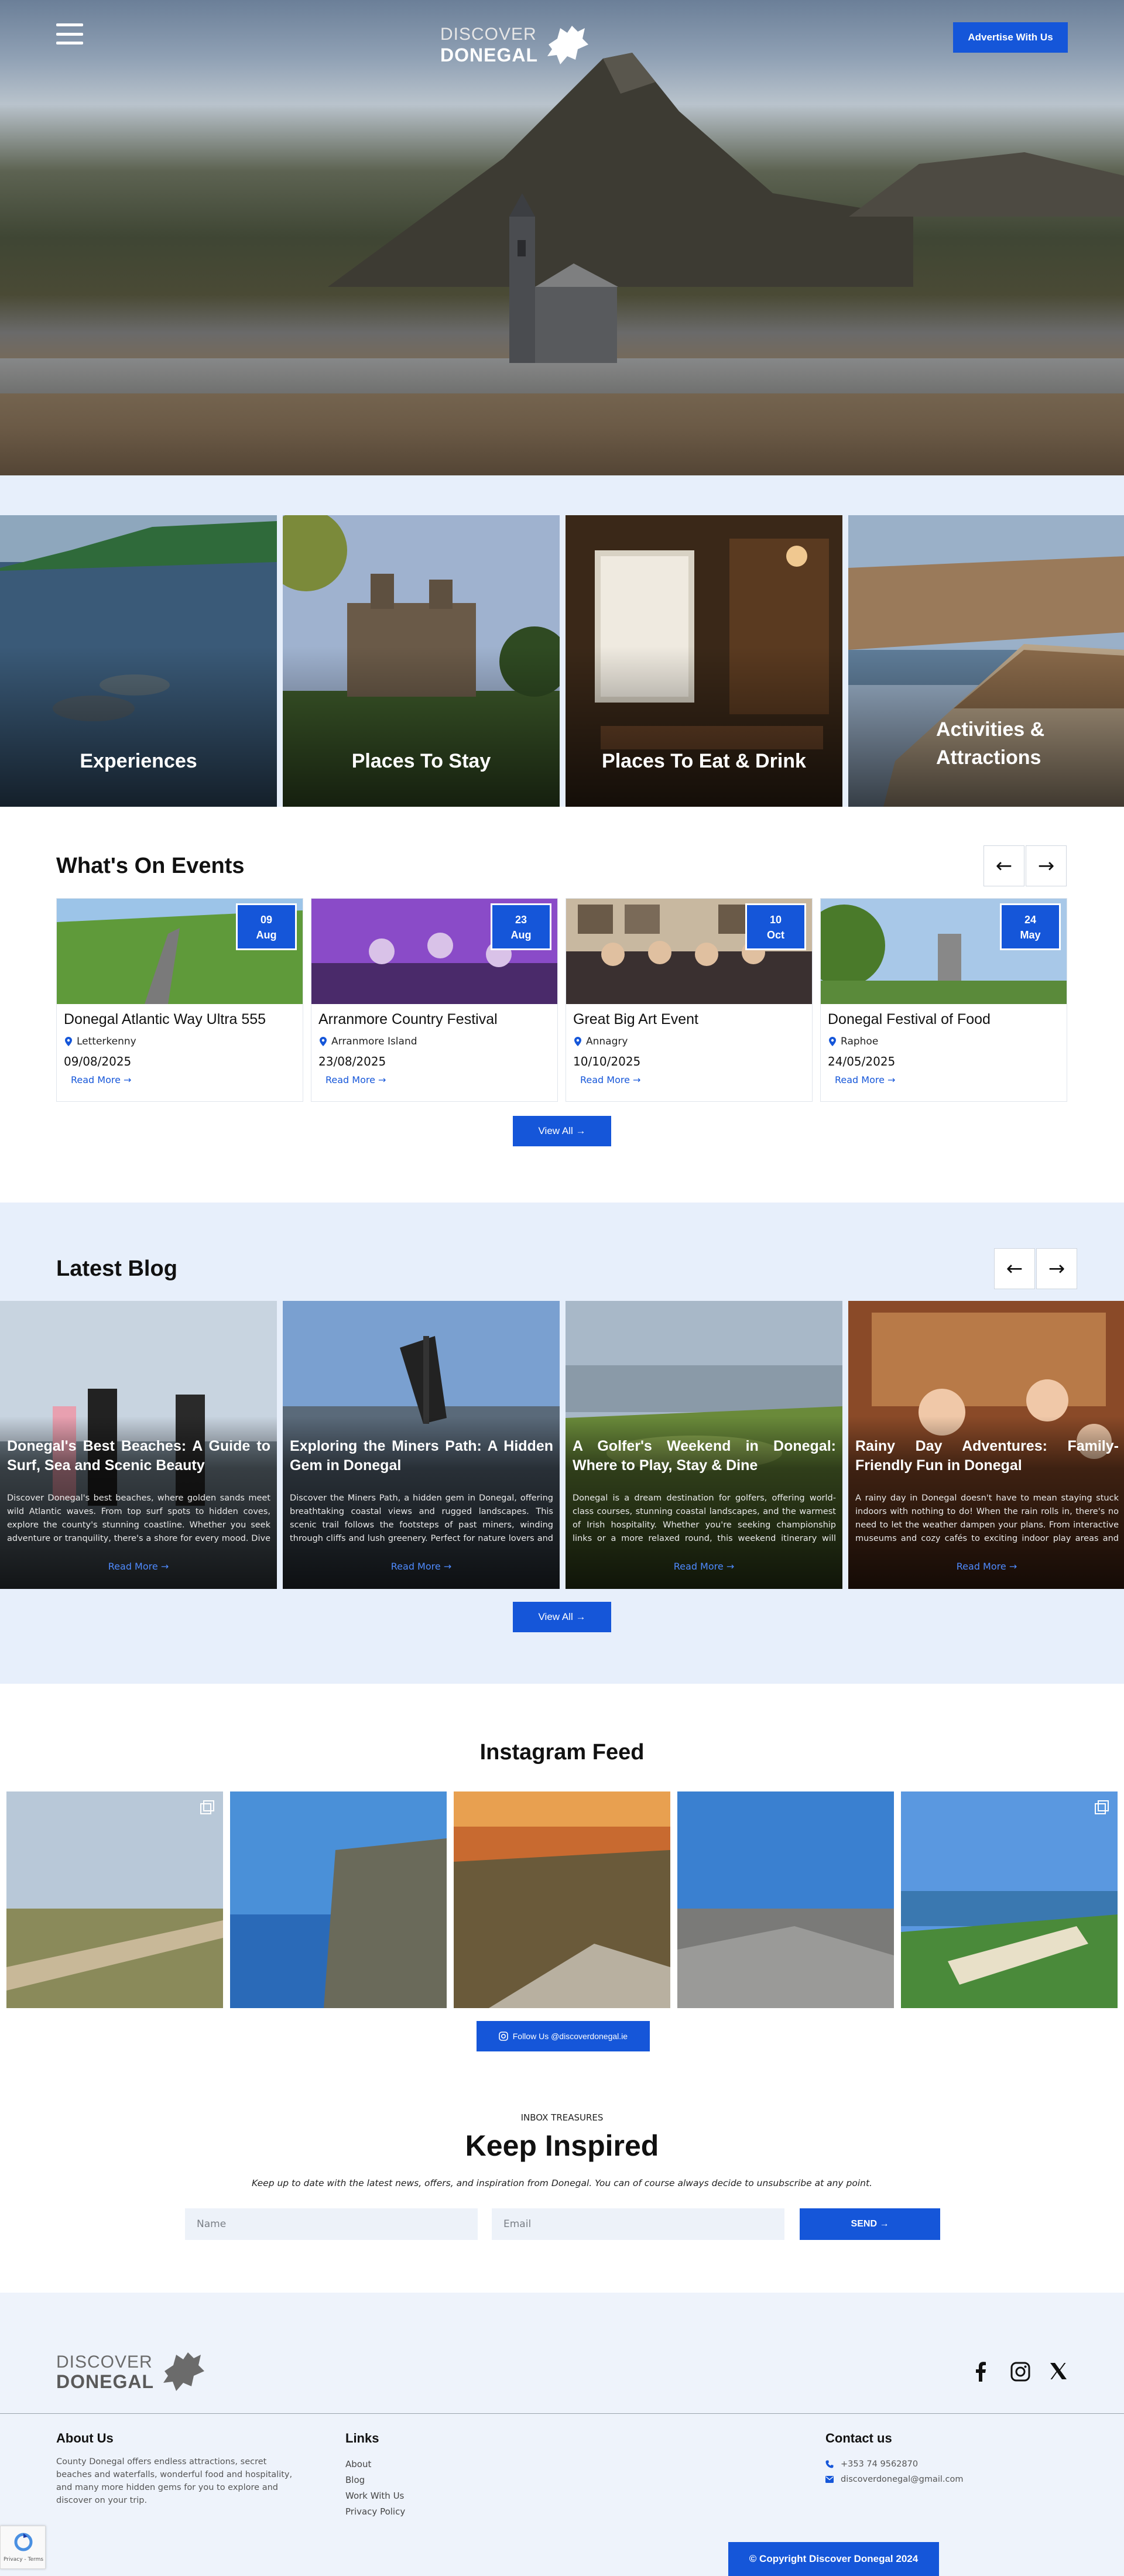 This screenshot has width=1124, height=2576. I want to click on view-all-label: View All, so click(556, 1130).